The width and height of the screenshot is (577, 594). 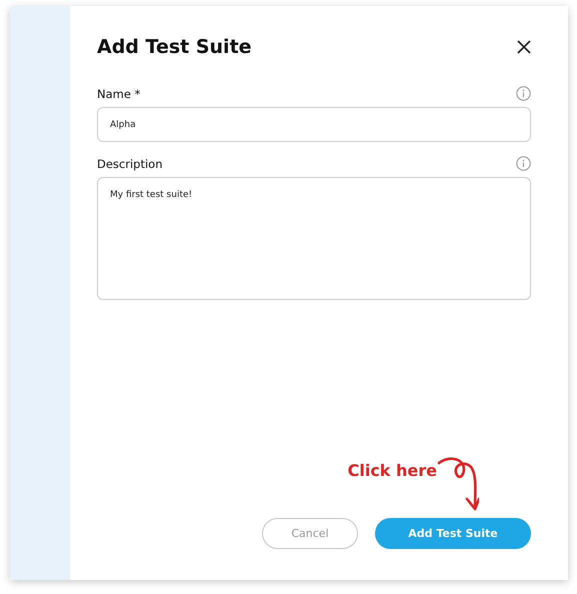 I want to click on name-field: Alpha, so click(x=314, y=124).